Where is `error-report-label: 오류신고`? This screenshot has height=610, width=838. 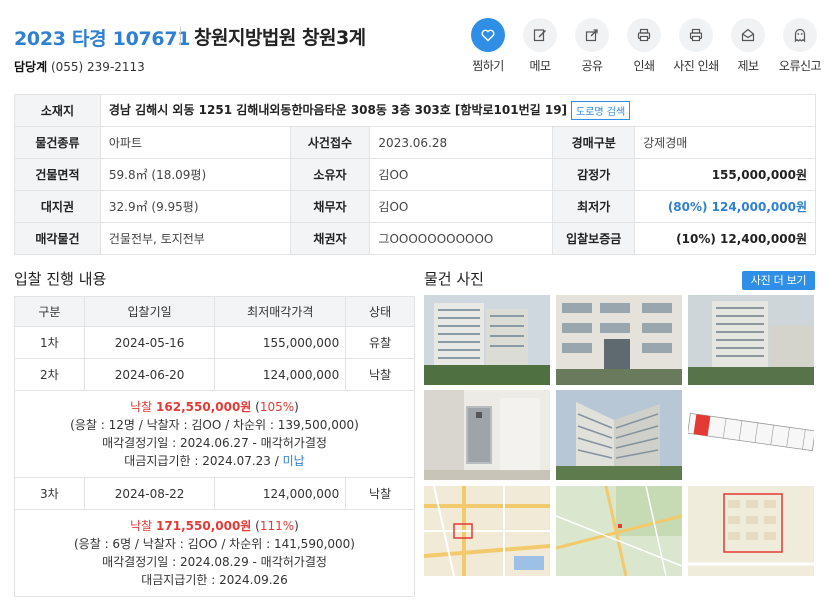 error-report-label: 오류신고 is located at coordinates (800, 66).